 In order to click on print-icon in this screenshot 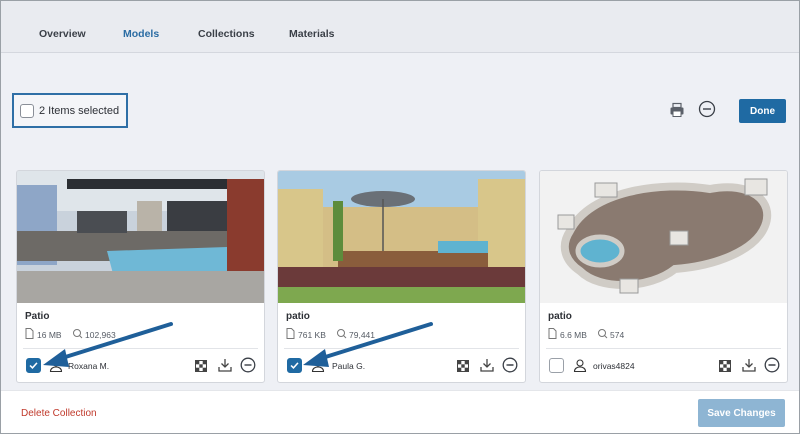, I will do `click(677, 110)`.